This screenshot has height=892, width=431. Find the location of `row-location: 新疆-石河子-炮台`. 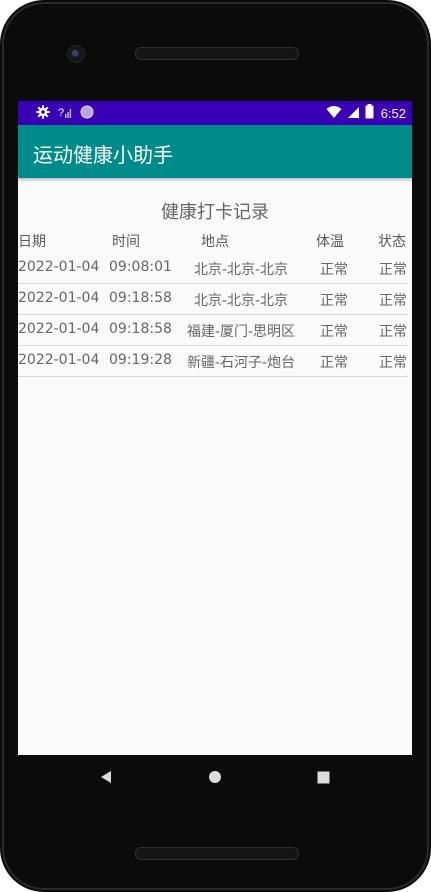

row-location: 新疆-石河子-炮台 is located at coordinates (241, 363).